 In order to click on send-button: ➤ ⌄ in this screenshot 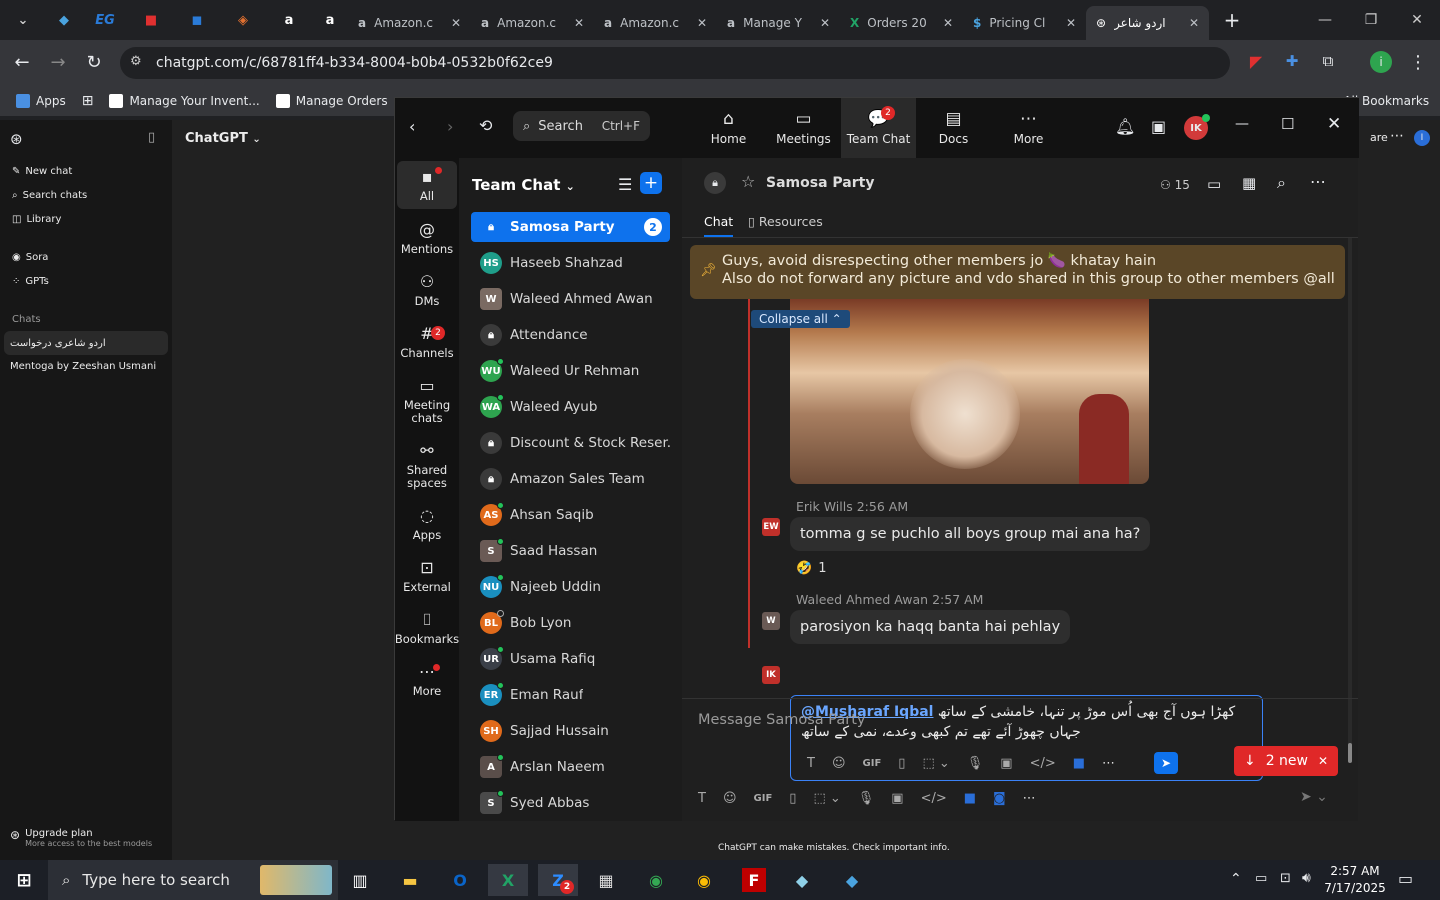, I will do `click(1314, 797)`.